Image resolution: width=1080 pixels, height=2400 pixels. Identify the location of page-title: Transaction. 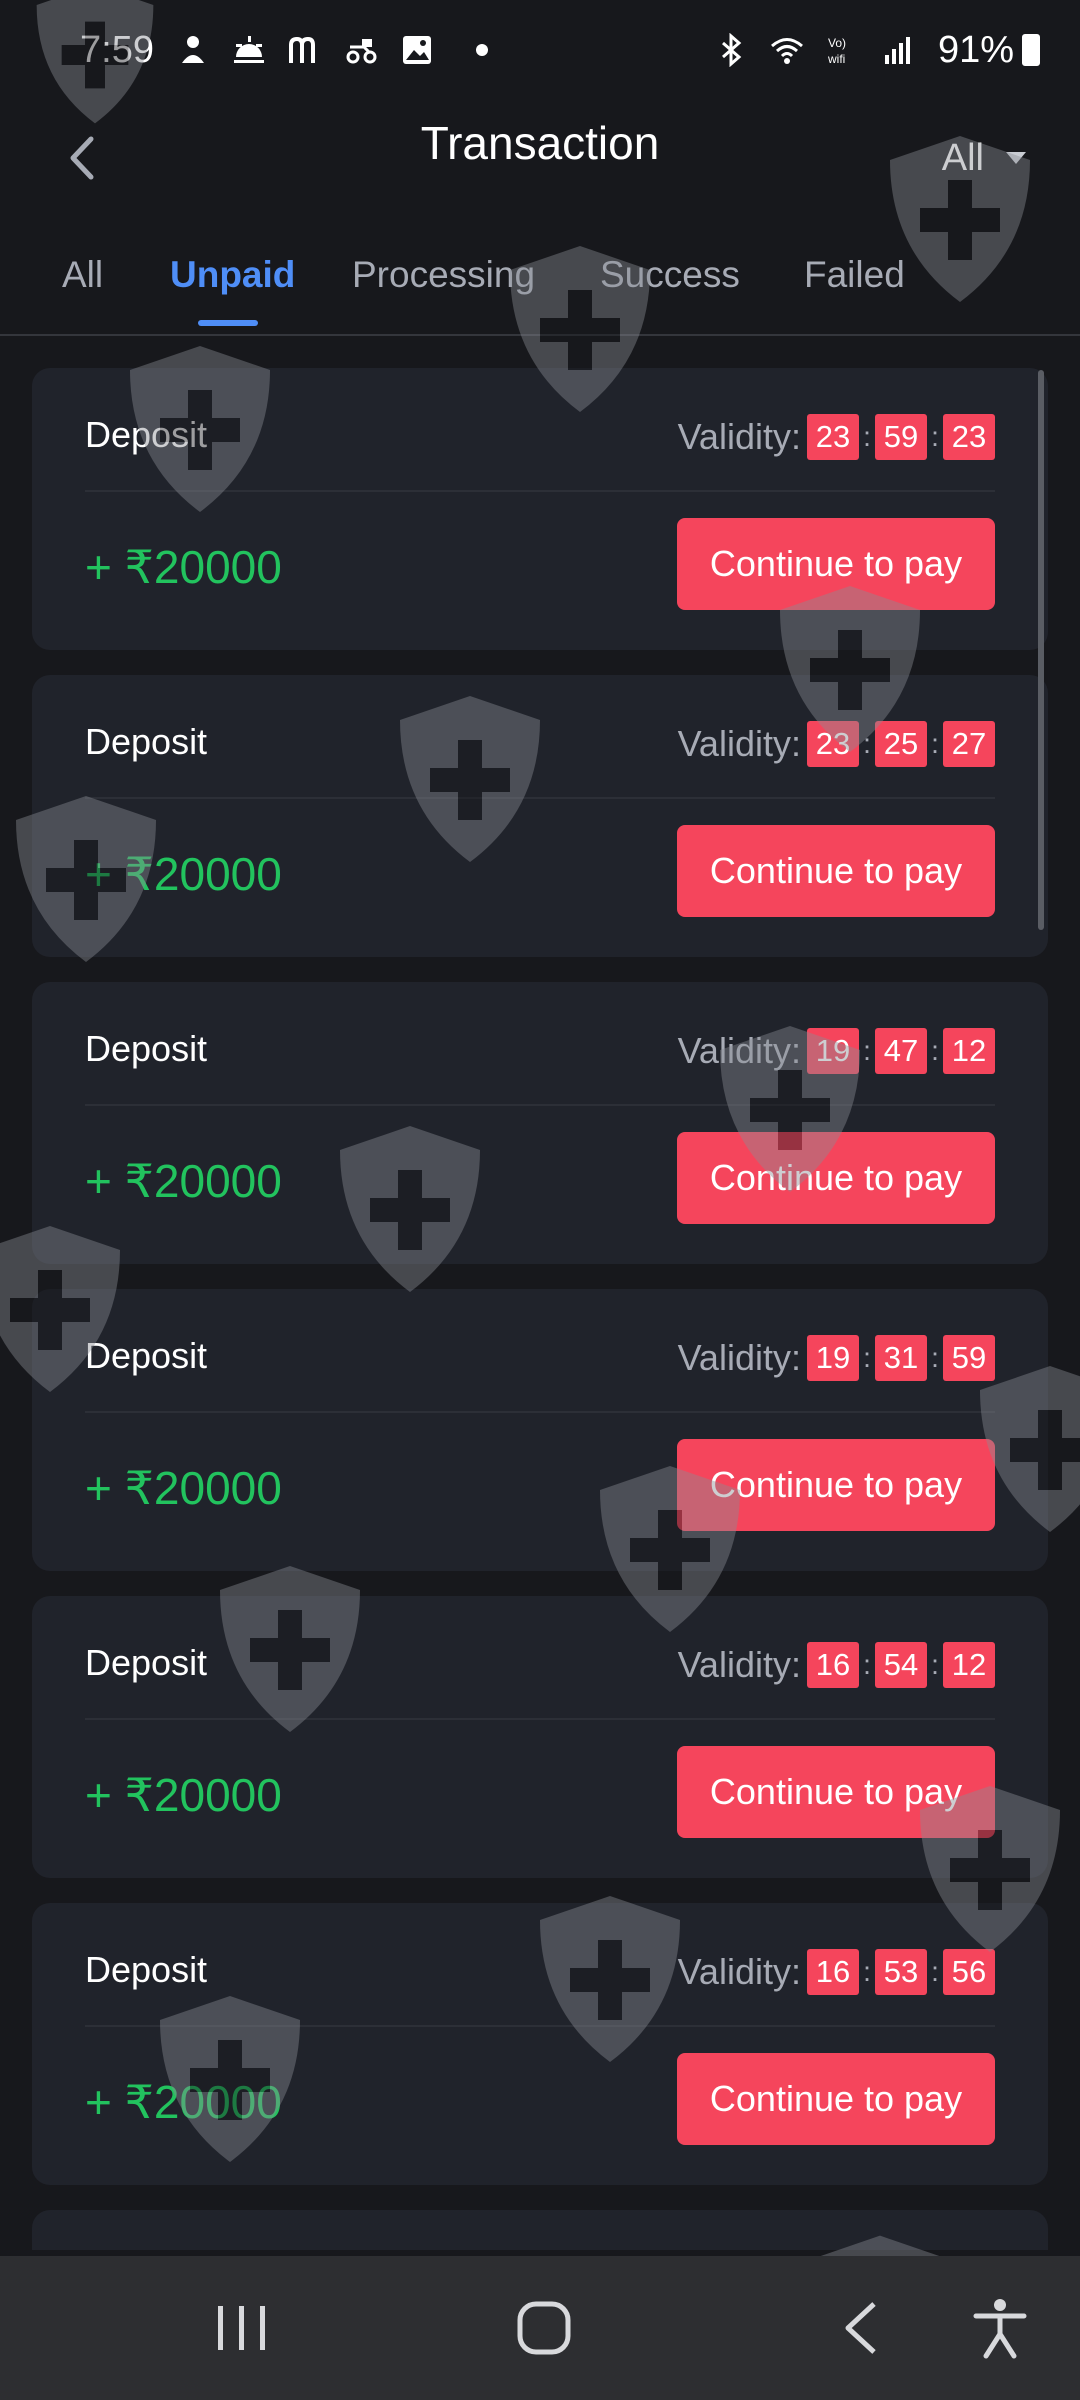
(540, 143).